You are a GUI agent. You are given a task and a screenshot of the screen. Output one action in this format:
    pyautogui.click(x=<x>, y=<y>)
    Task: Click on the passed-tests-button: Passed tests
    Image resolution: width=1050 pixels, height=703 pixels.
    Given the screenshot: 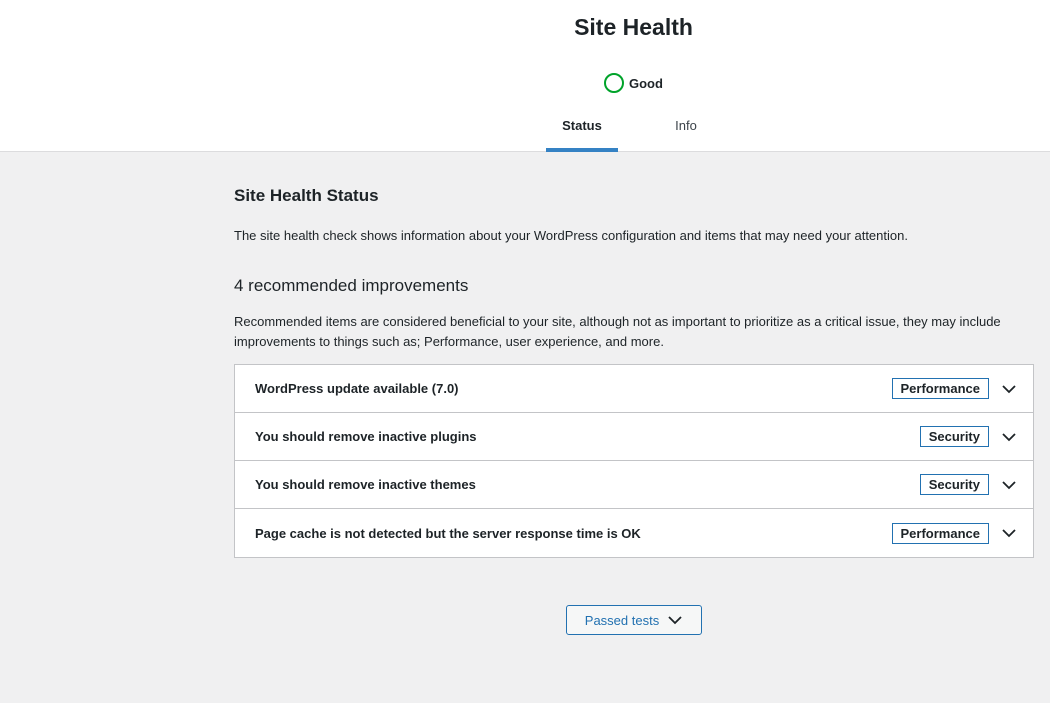 What is the action you would take?
    pyautogui.click(x=634, y=620)
    